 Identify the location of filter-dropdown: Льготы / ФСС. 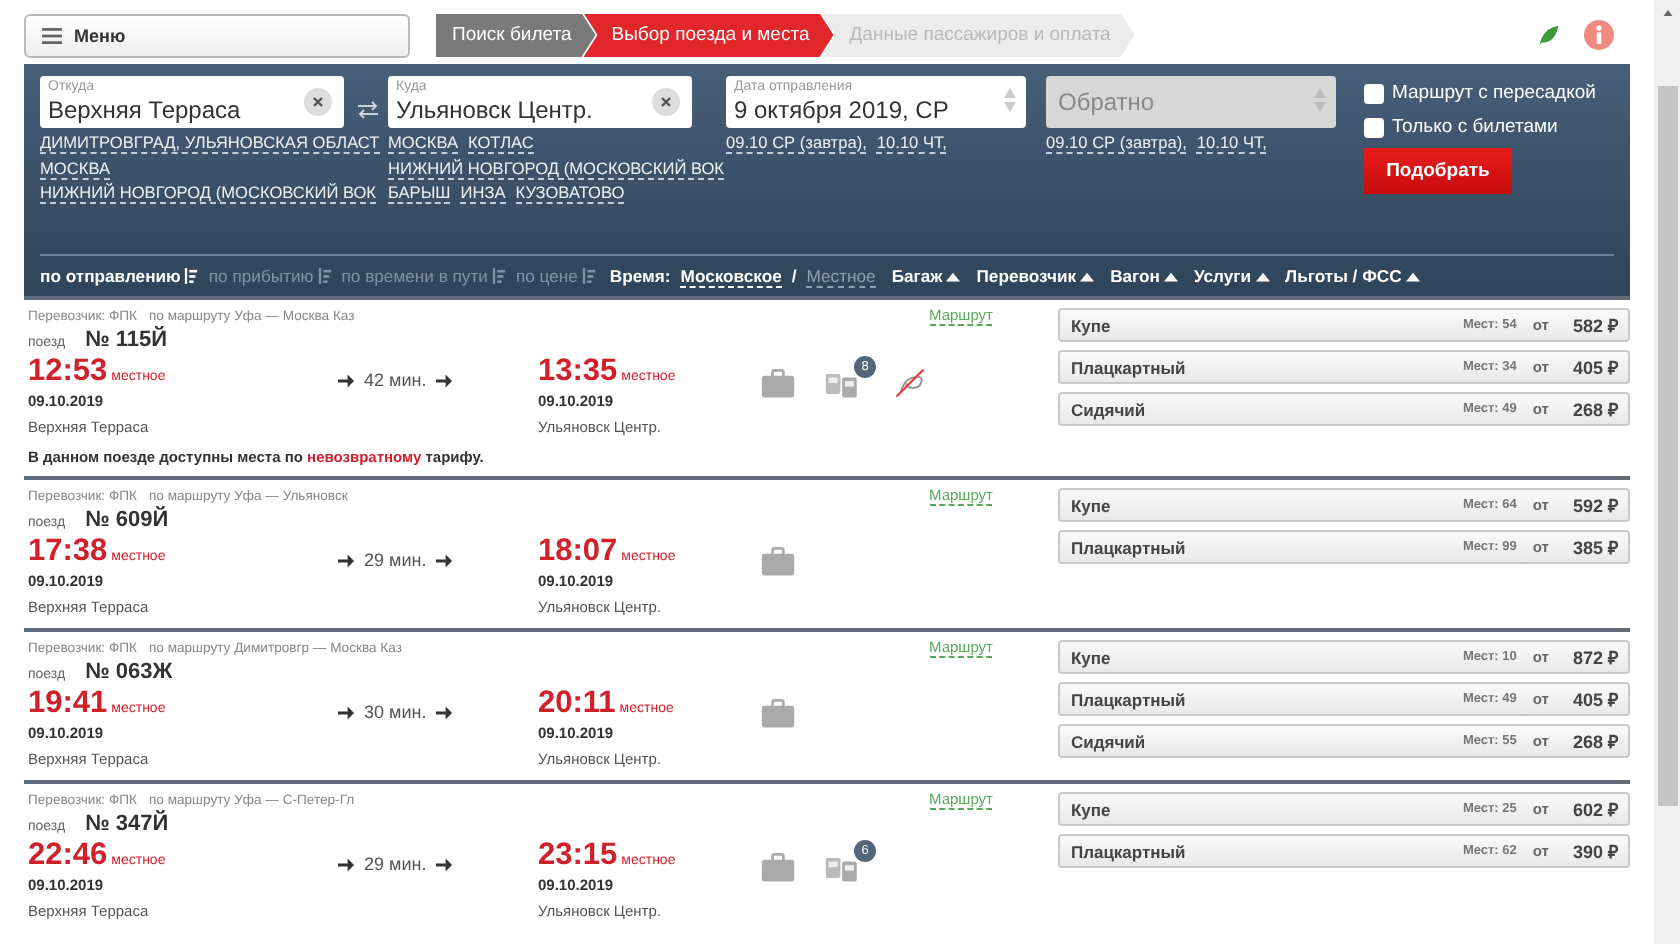
(1352, 276).